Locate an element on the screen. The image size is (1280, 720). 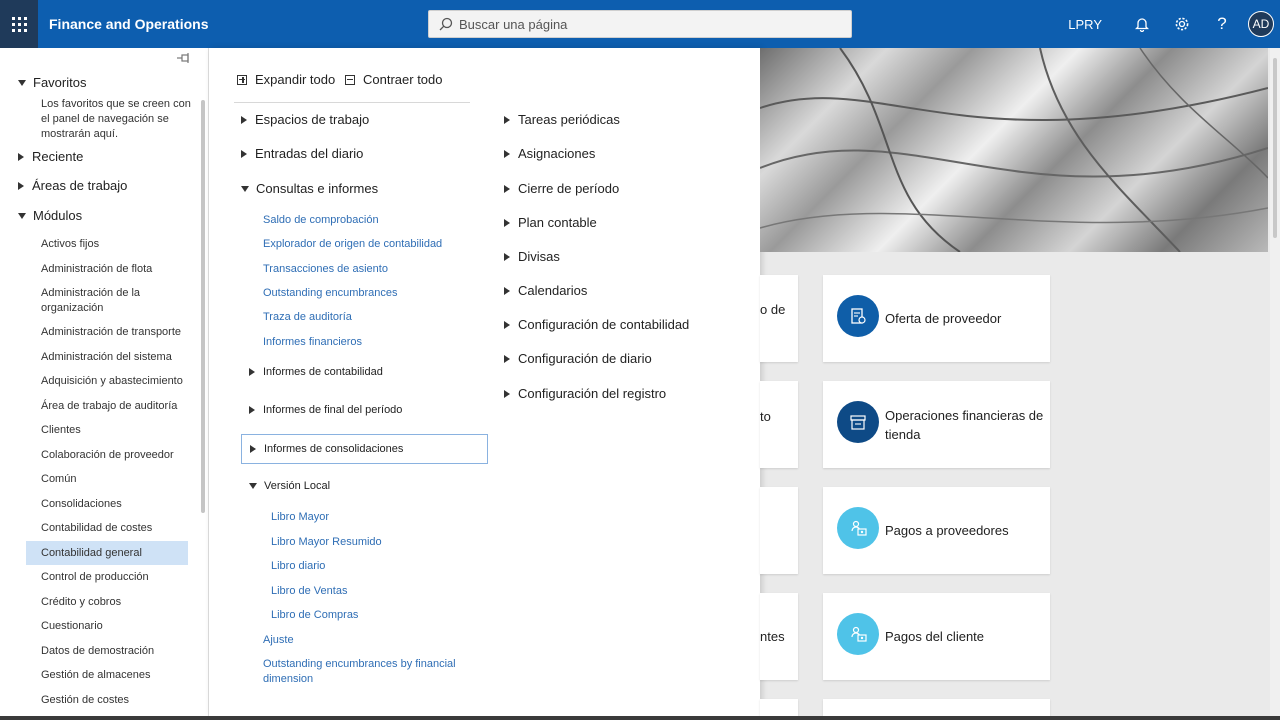
search-box is located at coordinates (640, 24).